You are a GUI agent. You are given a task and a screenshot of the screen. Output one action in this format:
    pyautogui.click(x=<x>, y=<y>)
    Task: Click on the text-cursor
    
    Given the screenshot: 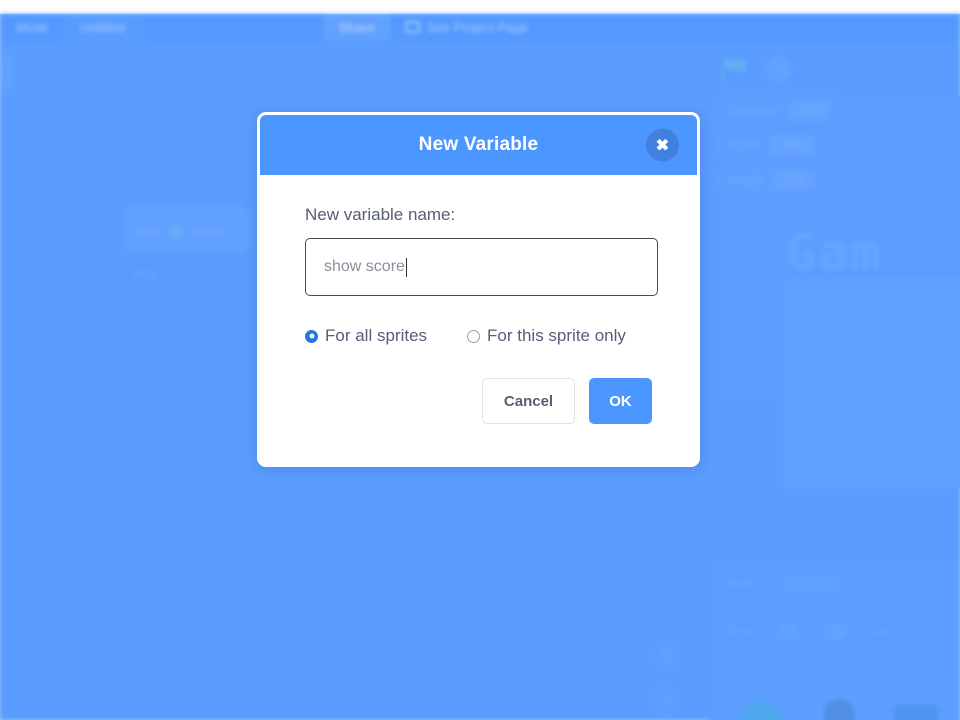 What is the action you would take?
    pyautogui.click(x=406, y=267)
    